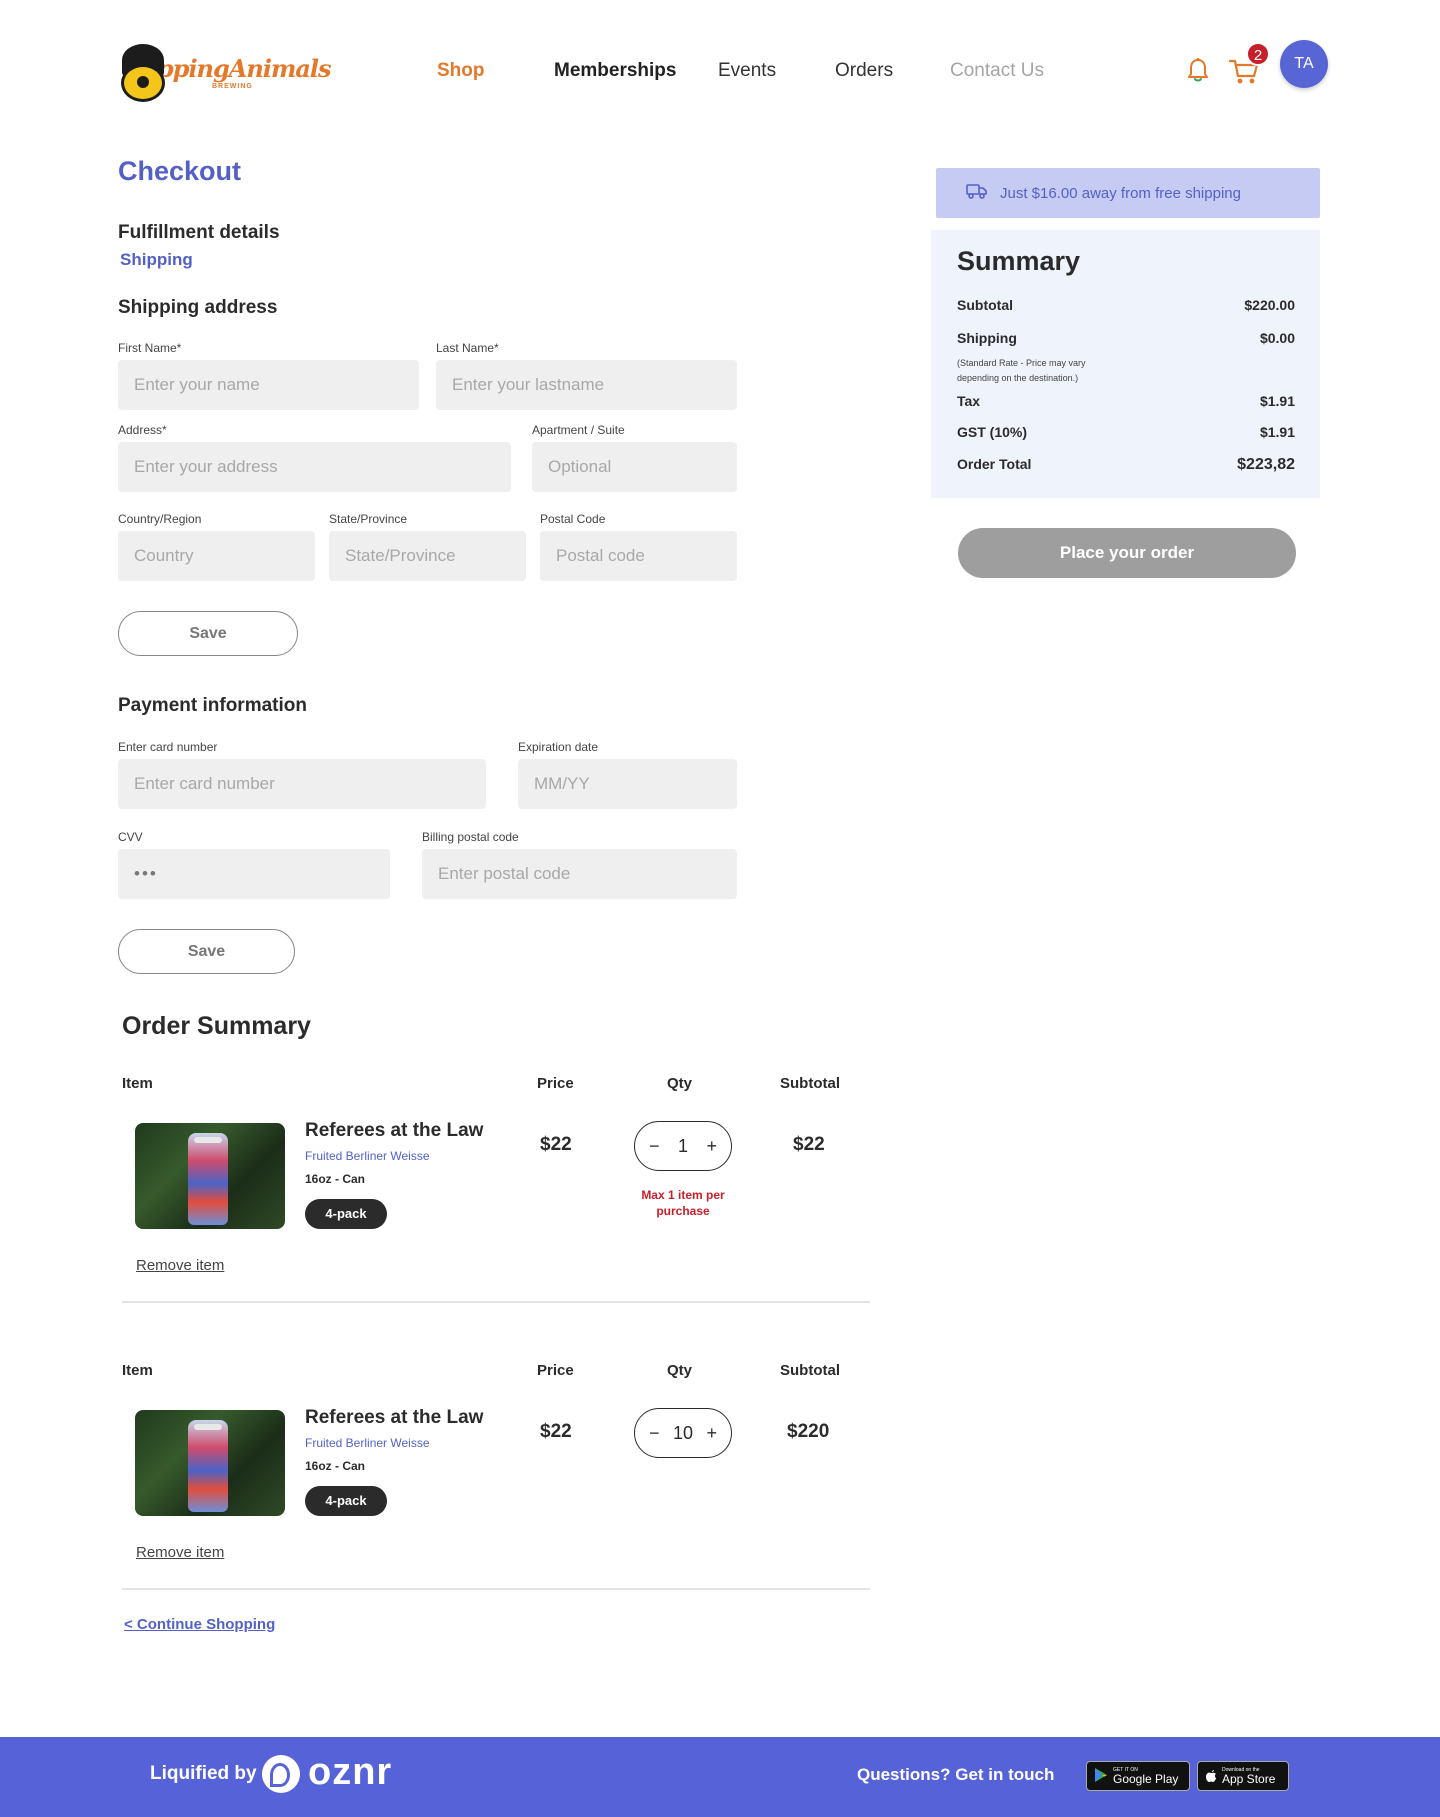 Image resolution: width=1440 pixels, height=1817 pixels. Describe the element at coordinates (368, 519) in the screenshot. I see `state-label: State/Province` at that location.